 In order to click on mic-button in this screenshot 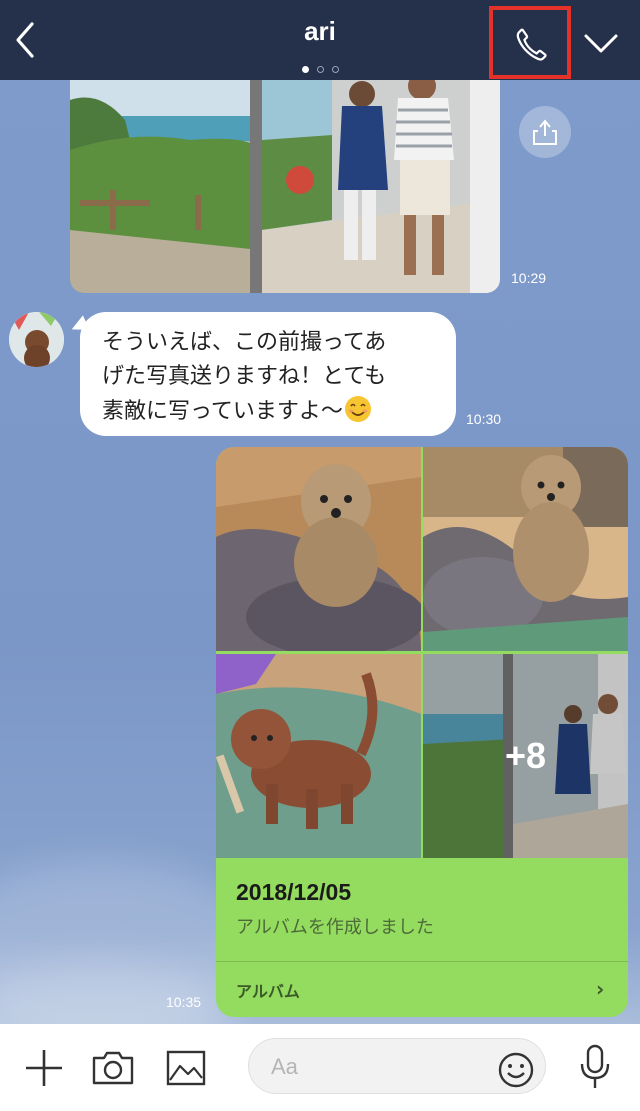, I will do `click(595, 1069)`.